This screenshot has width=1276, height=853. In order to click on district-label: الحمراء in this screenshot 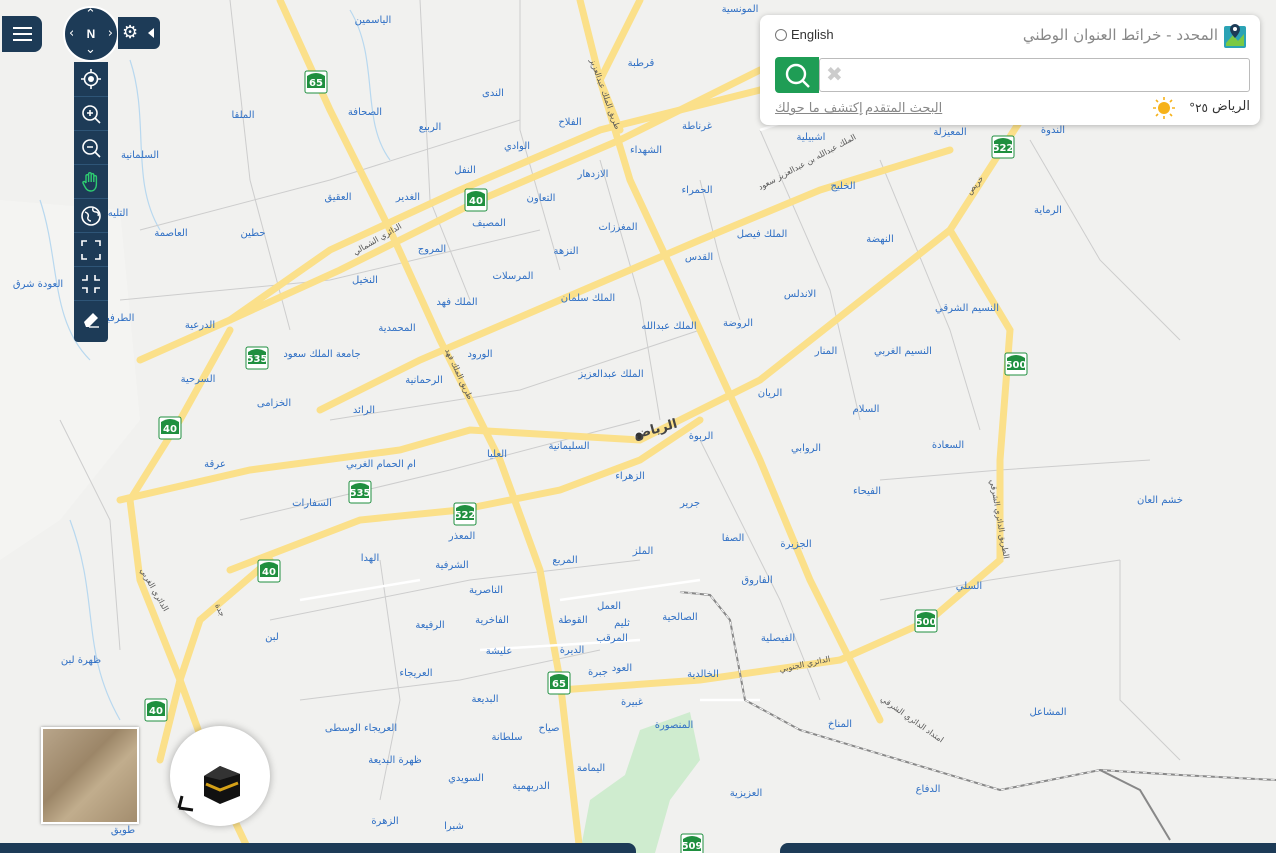, I will do `click(696, 190)`.